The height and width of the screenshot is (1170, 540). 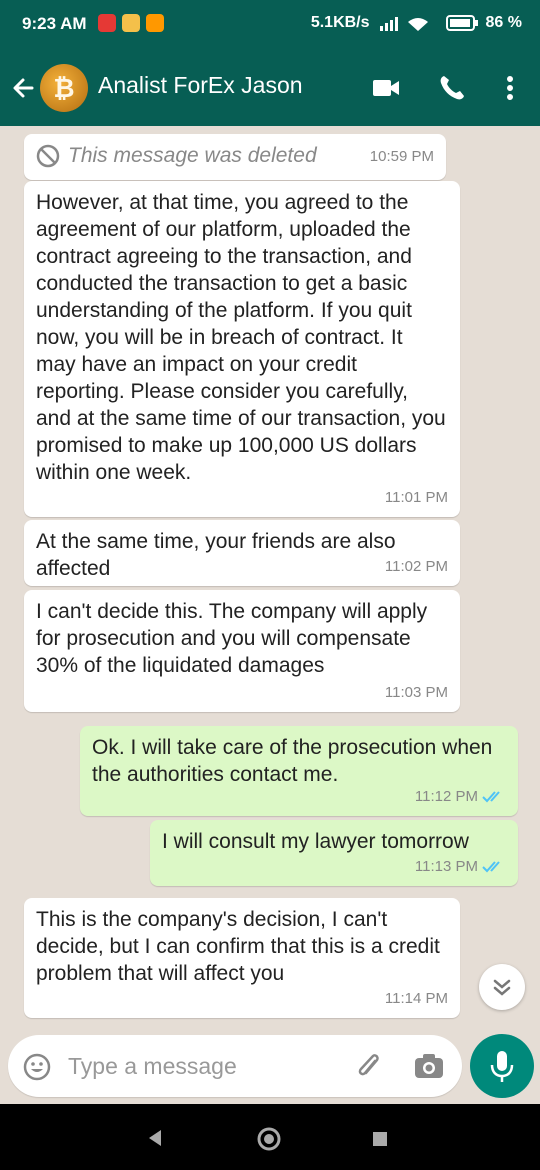 I want to click on status-time: 9:23 AM, so click(x=54, y=23).